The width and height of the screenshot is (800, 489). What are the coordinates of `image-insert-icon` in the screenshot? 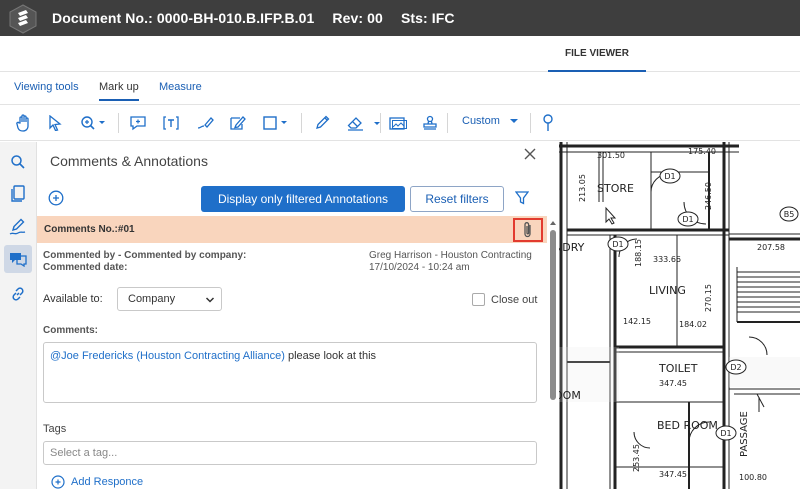 It's located at (398, 123).